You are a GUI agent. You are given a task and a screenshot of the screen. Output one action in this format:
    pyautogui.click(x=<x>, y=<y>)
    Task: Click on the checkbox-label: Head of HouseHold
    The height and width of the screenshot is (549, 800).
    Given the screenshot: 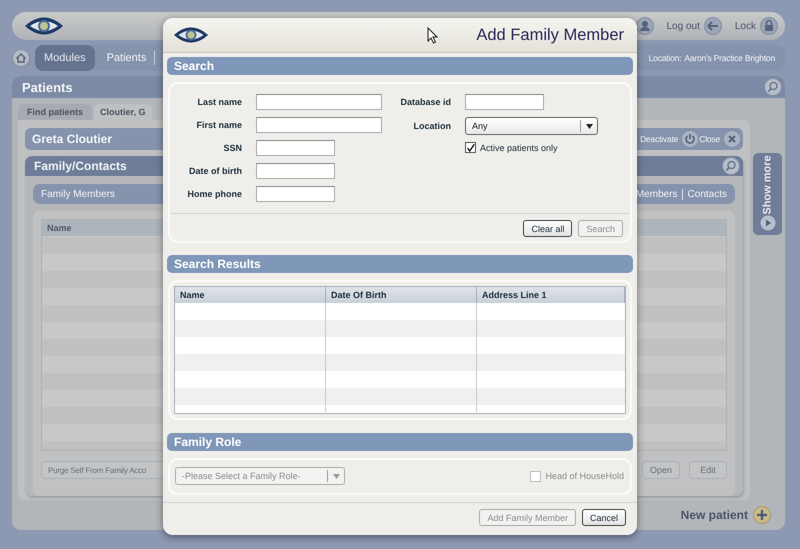 What is the action you would take?
    pyautogui.click(x=584, y=476)
    